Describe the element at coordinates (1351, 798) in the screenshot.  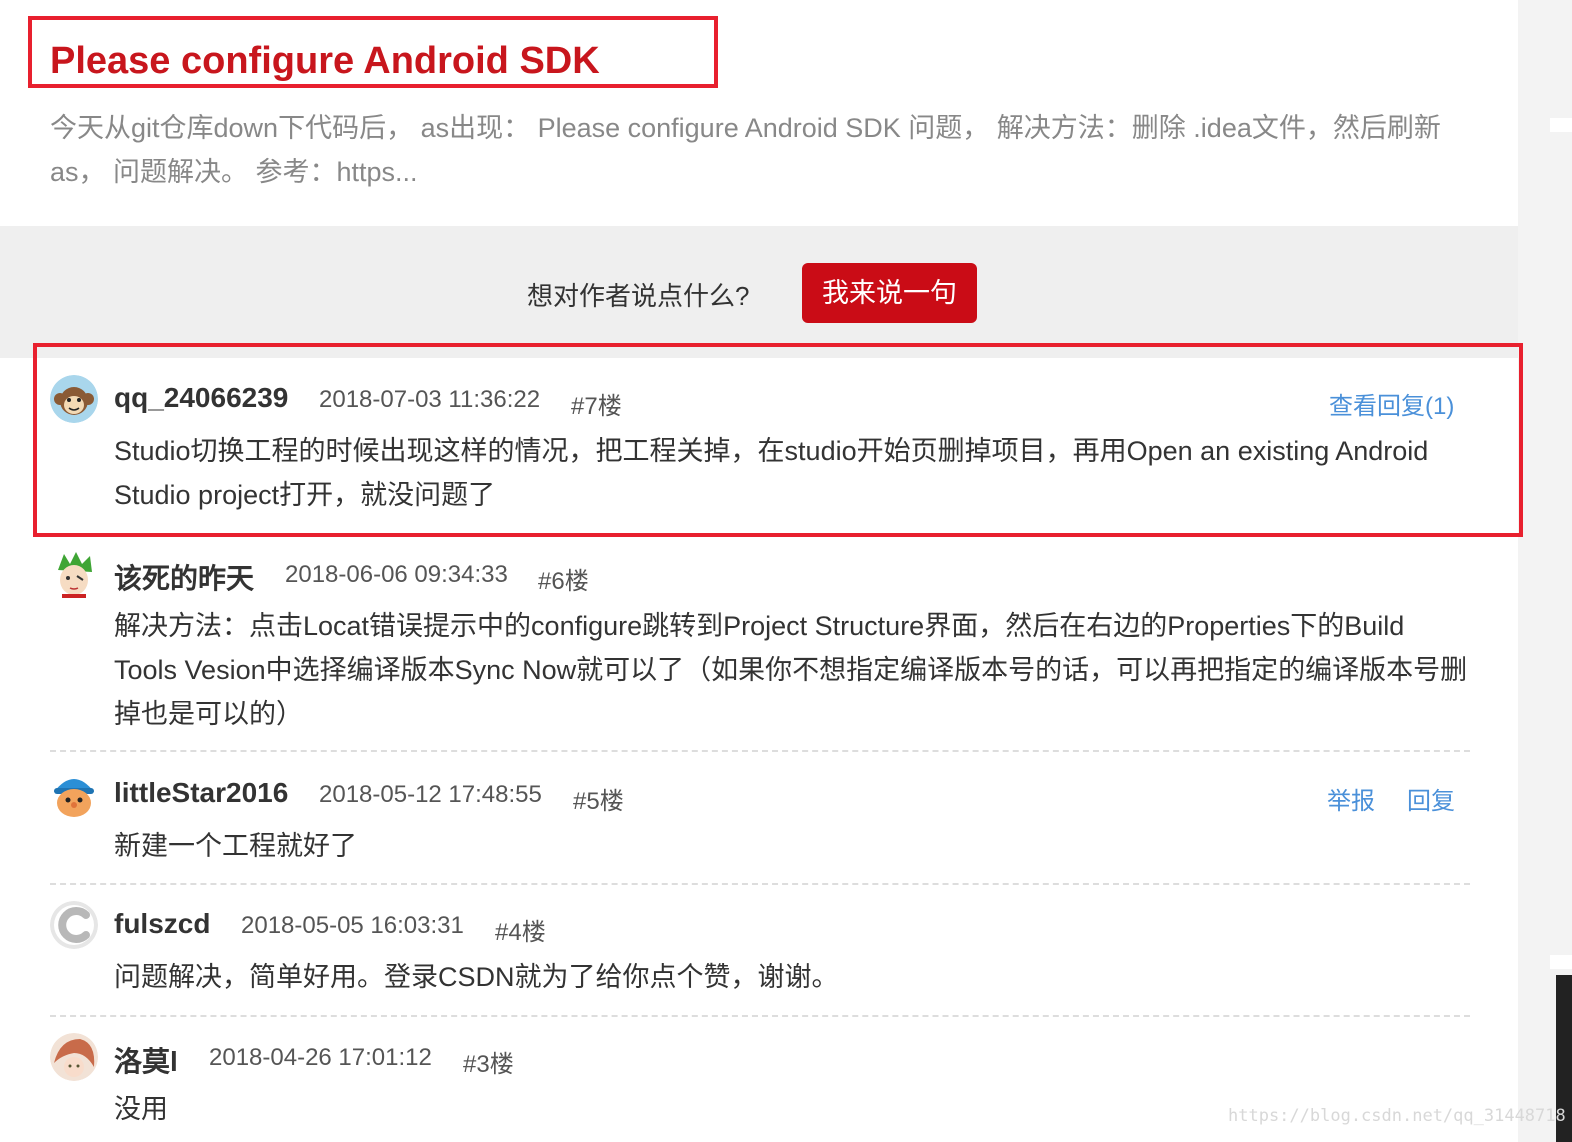
I see `report-link: 举报` at that location.